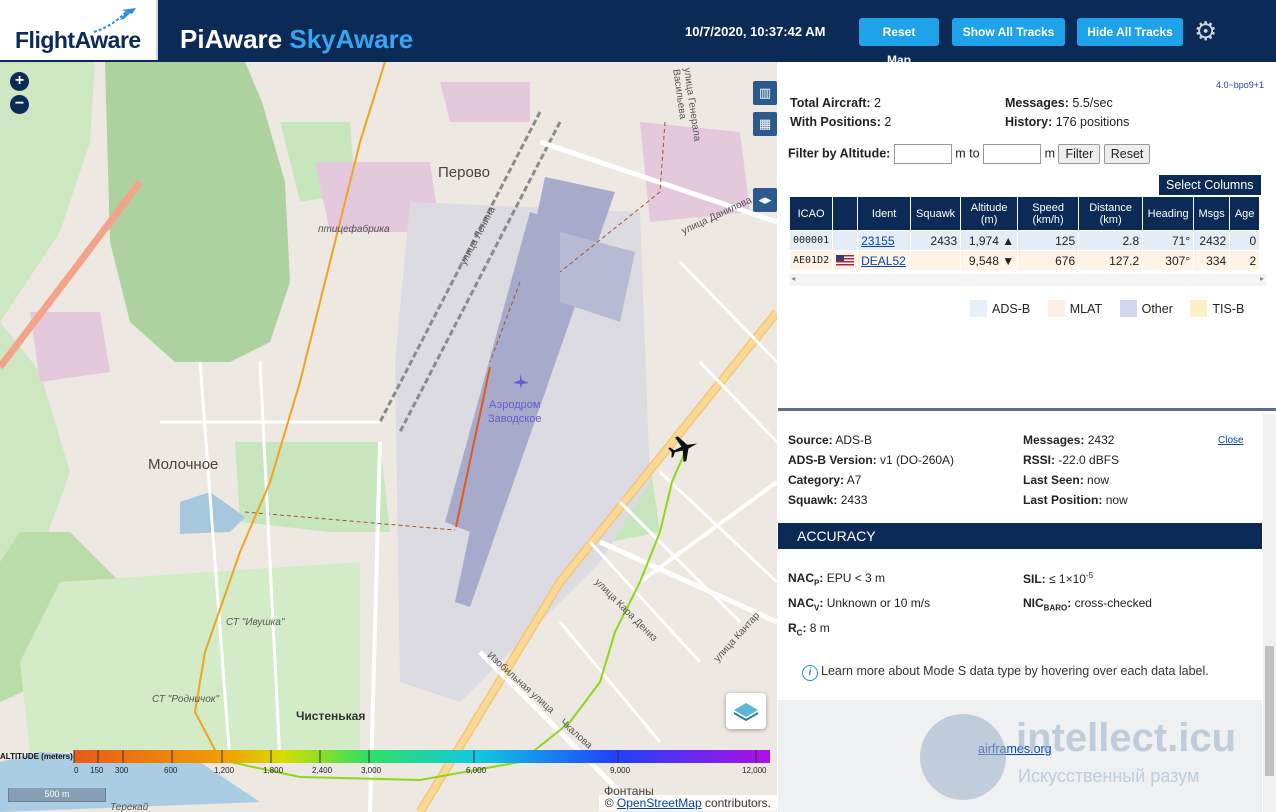 The image size is (1276, 812). Describe the element at coordinates (899, 42) in the screenshot. I see `reset-map-button: Reset Map` at that location.